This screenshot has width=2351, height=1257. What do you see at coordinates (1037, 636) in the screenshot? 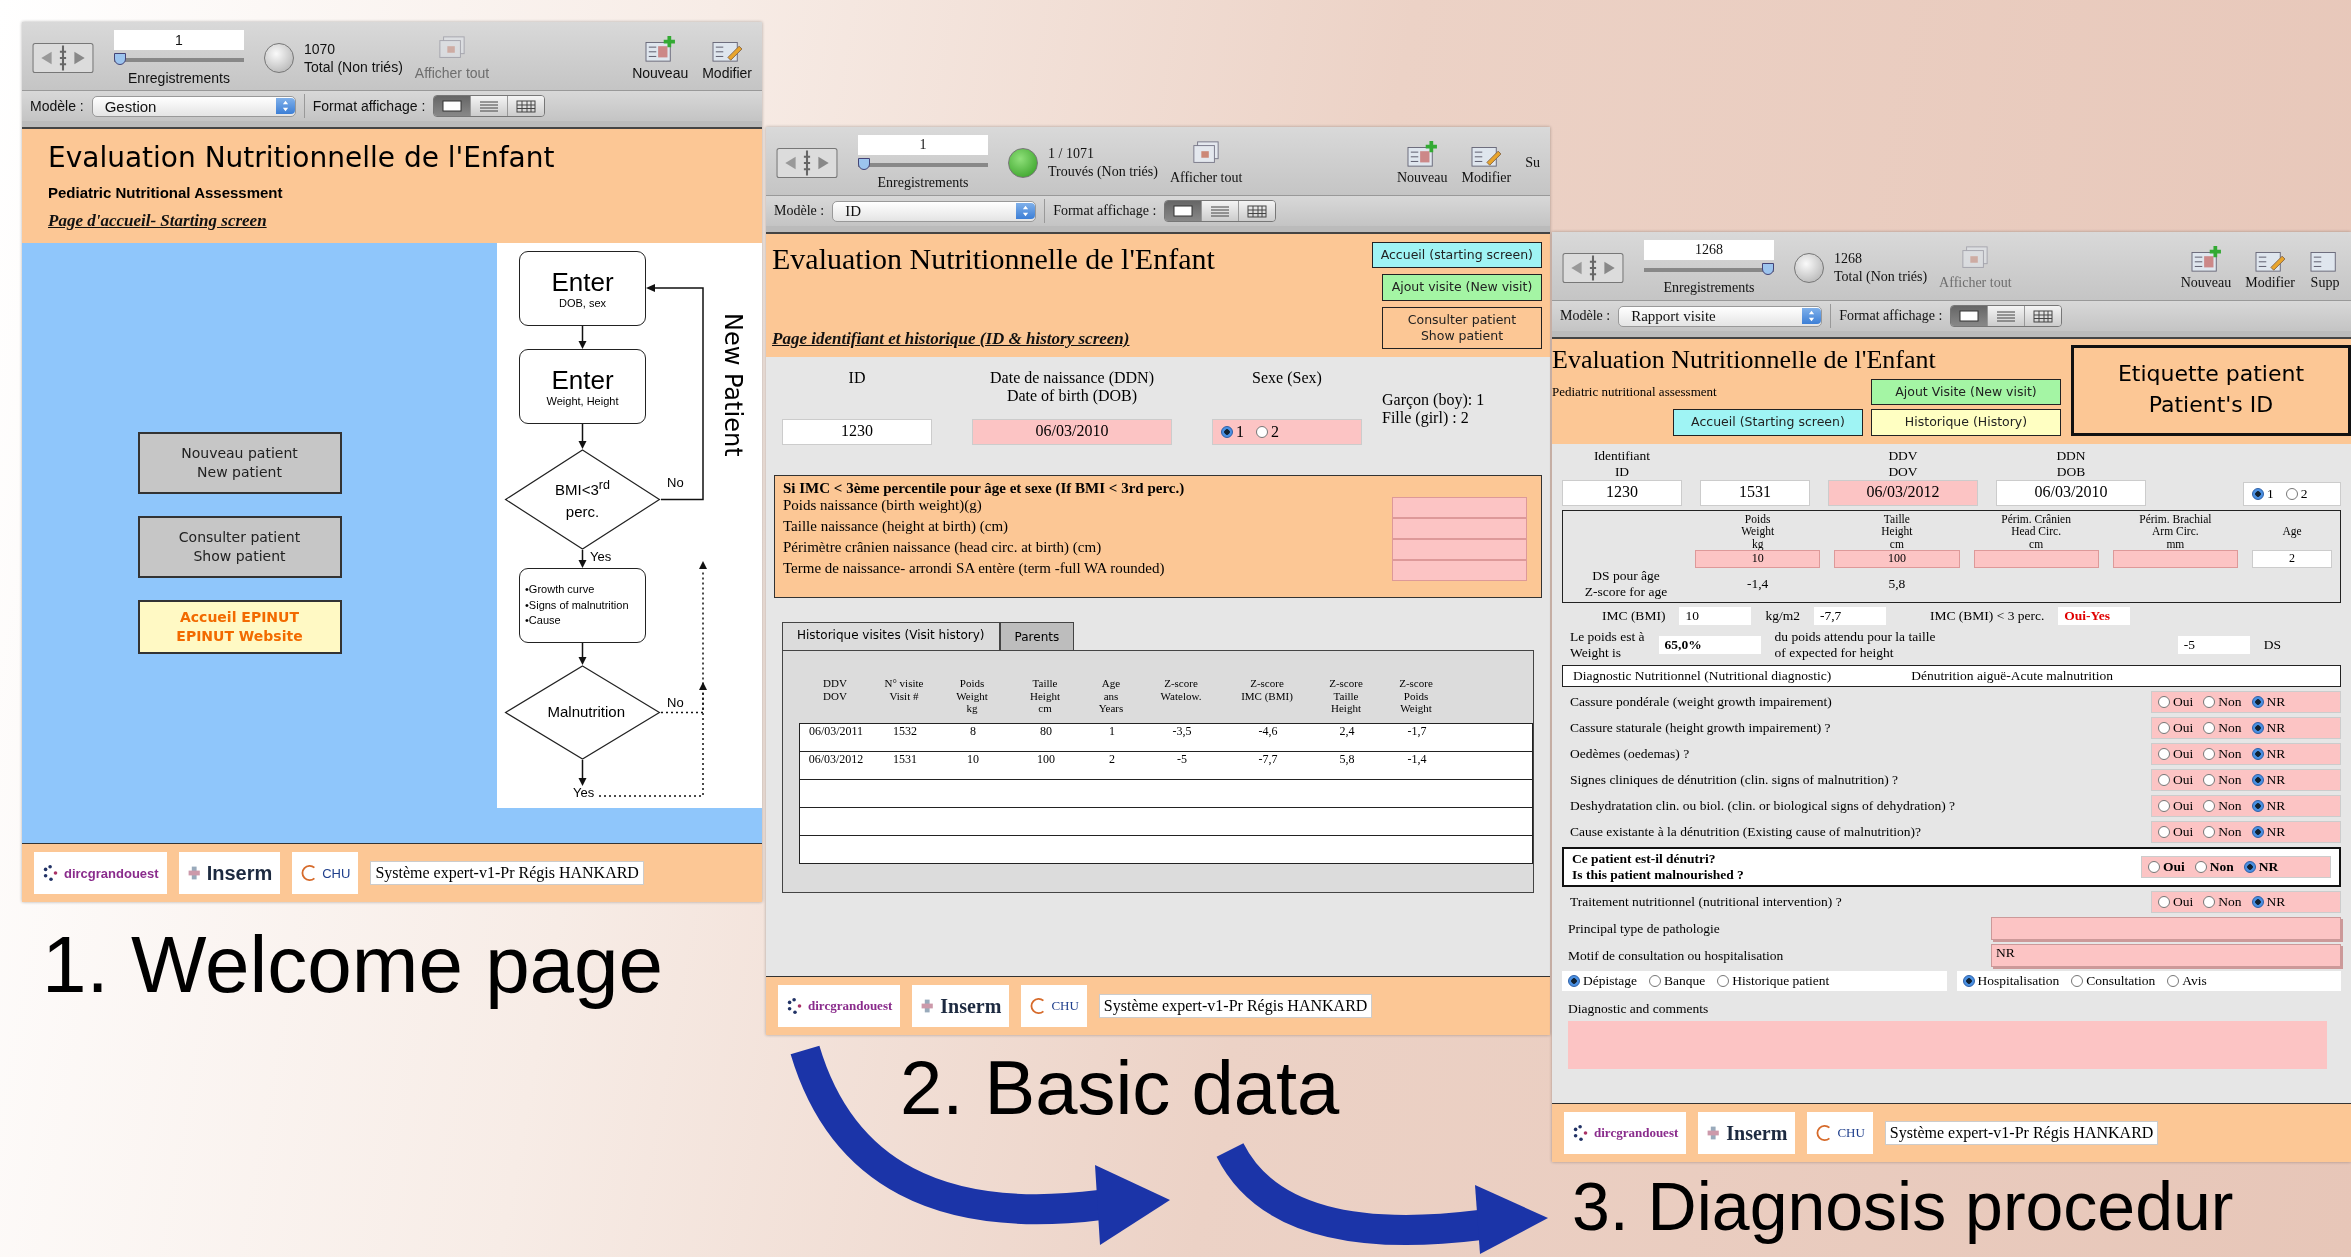
I see `tab: Parents` at bounding box center [1037, 636].